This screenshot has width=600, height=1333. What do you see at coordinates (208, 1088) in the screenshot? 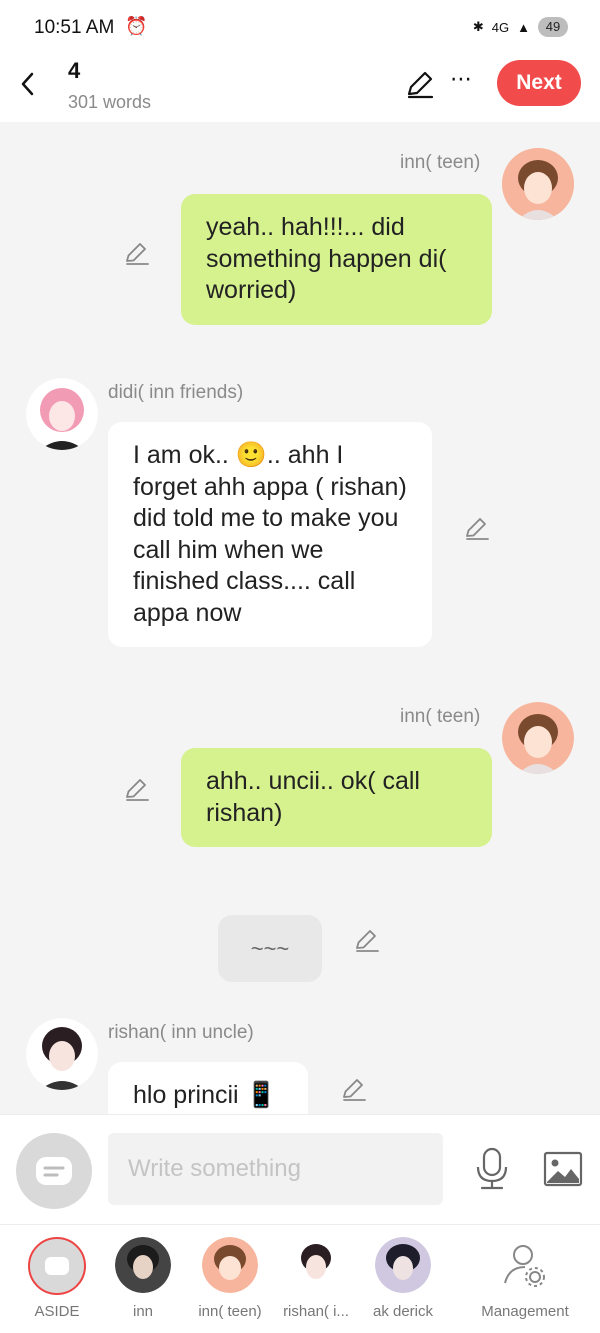
I see `message-bubble: hlo princii 📱` at bounding box center [208, 1088].